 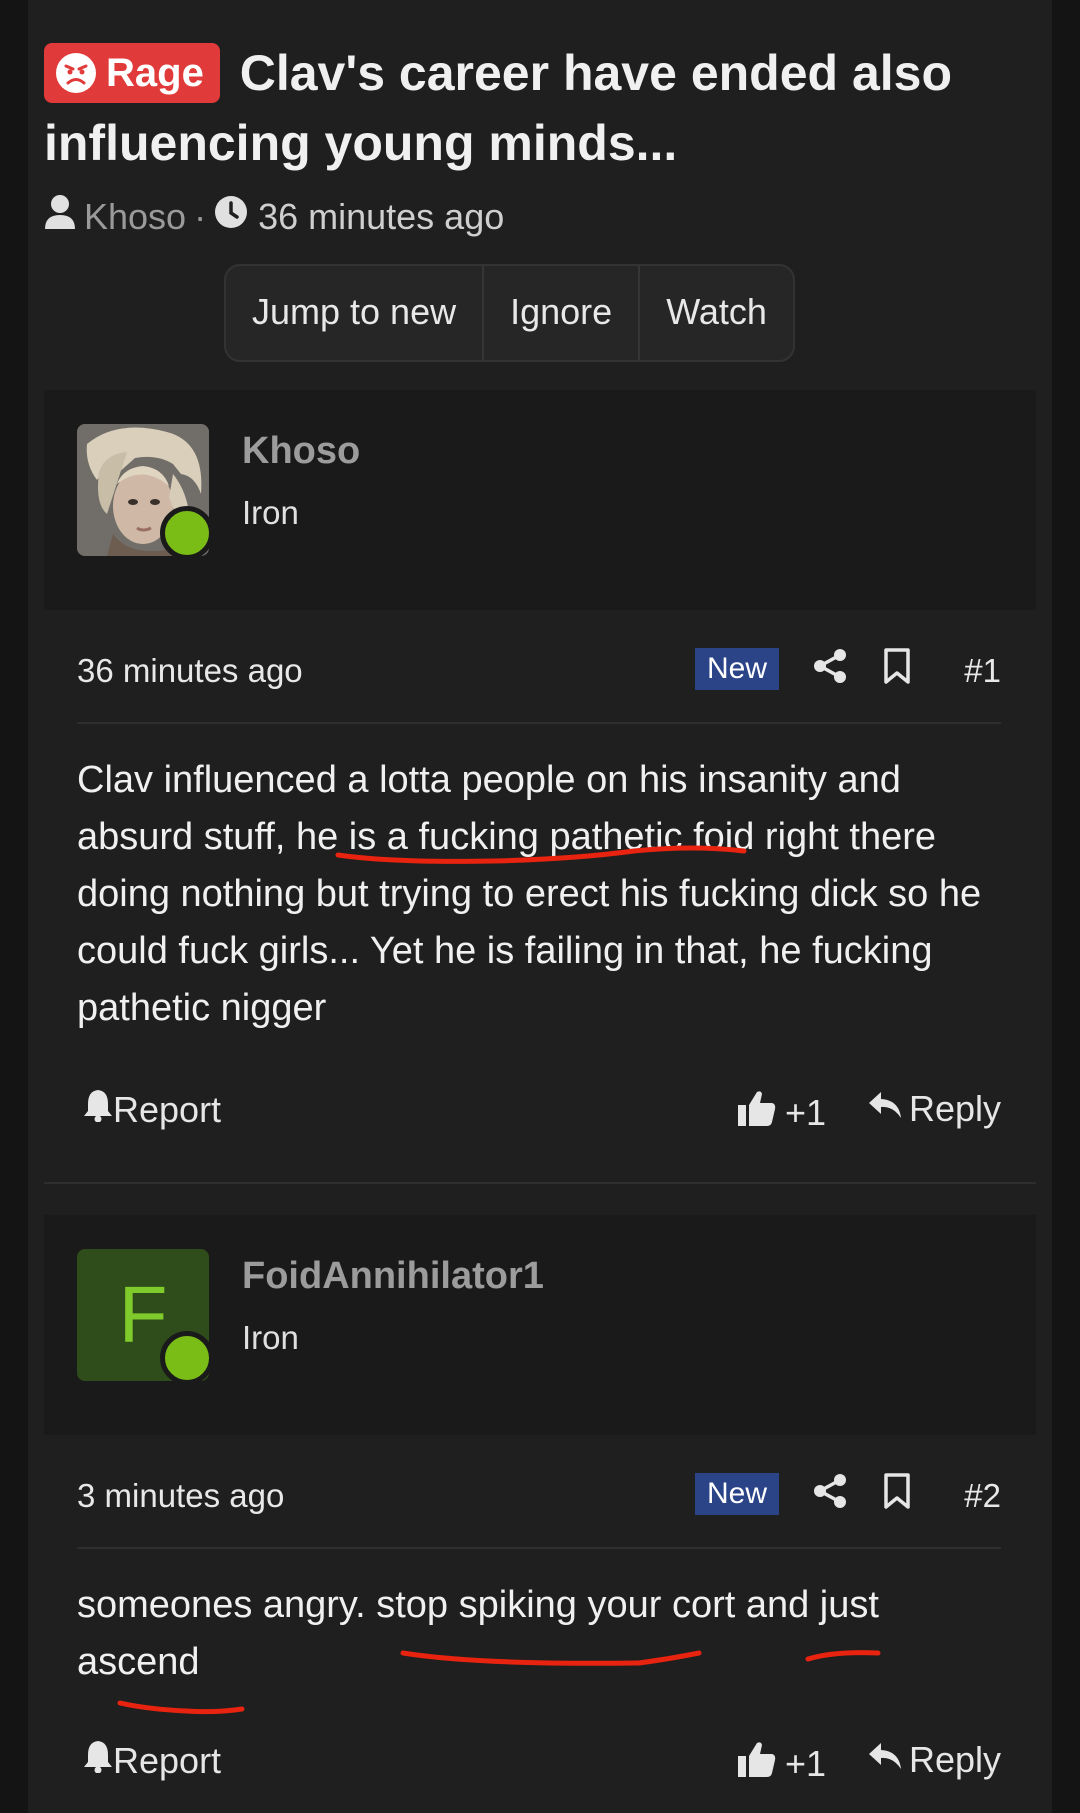 I want to click on rage-prefix-badge: Rage, so click(x=132, y=73).